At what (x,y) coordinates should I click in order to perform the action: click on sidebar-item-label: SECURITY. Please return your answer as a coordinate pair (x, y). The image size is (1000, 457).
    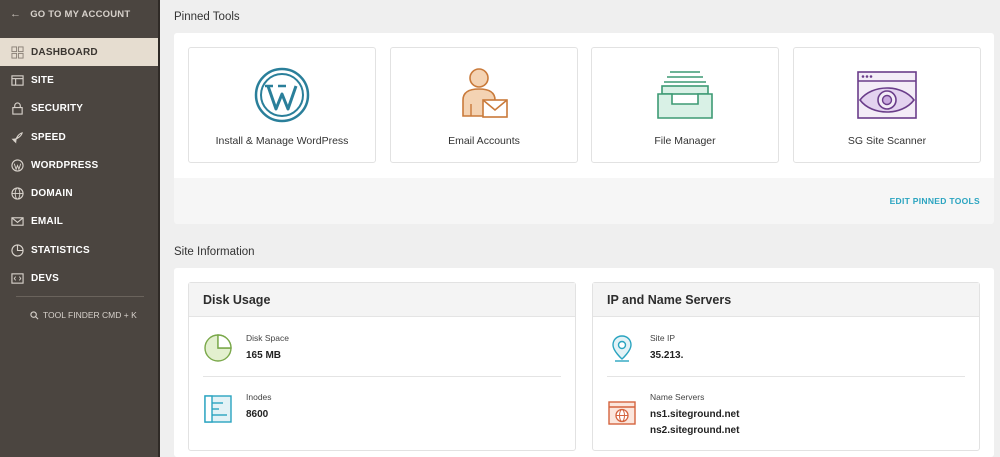
    Looking at the image, I should click on (57, 109).